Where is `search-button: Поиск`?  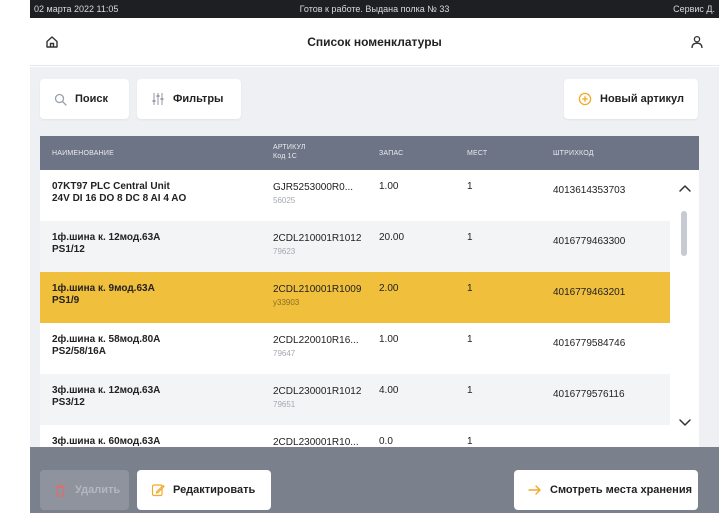 search-button: Поиск is located at coordinates (84, 99).